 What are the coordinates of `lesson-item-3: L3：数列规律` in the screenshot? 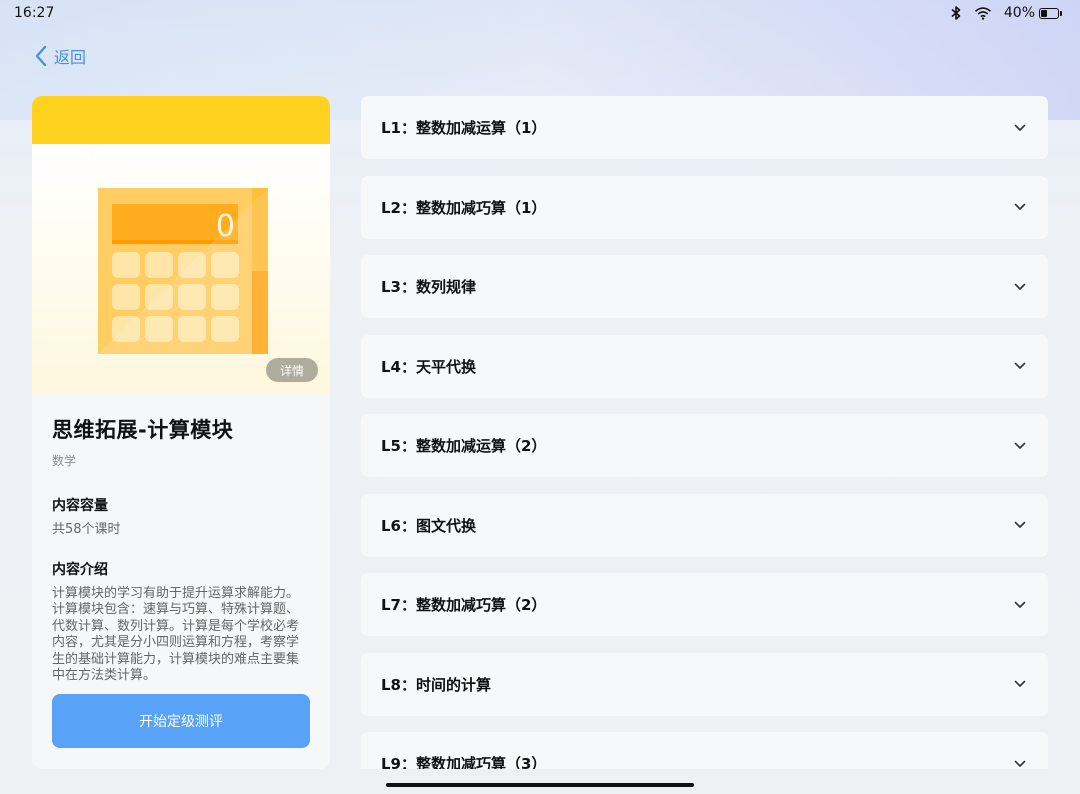 It's located at (704, 286).